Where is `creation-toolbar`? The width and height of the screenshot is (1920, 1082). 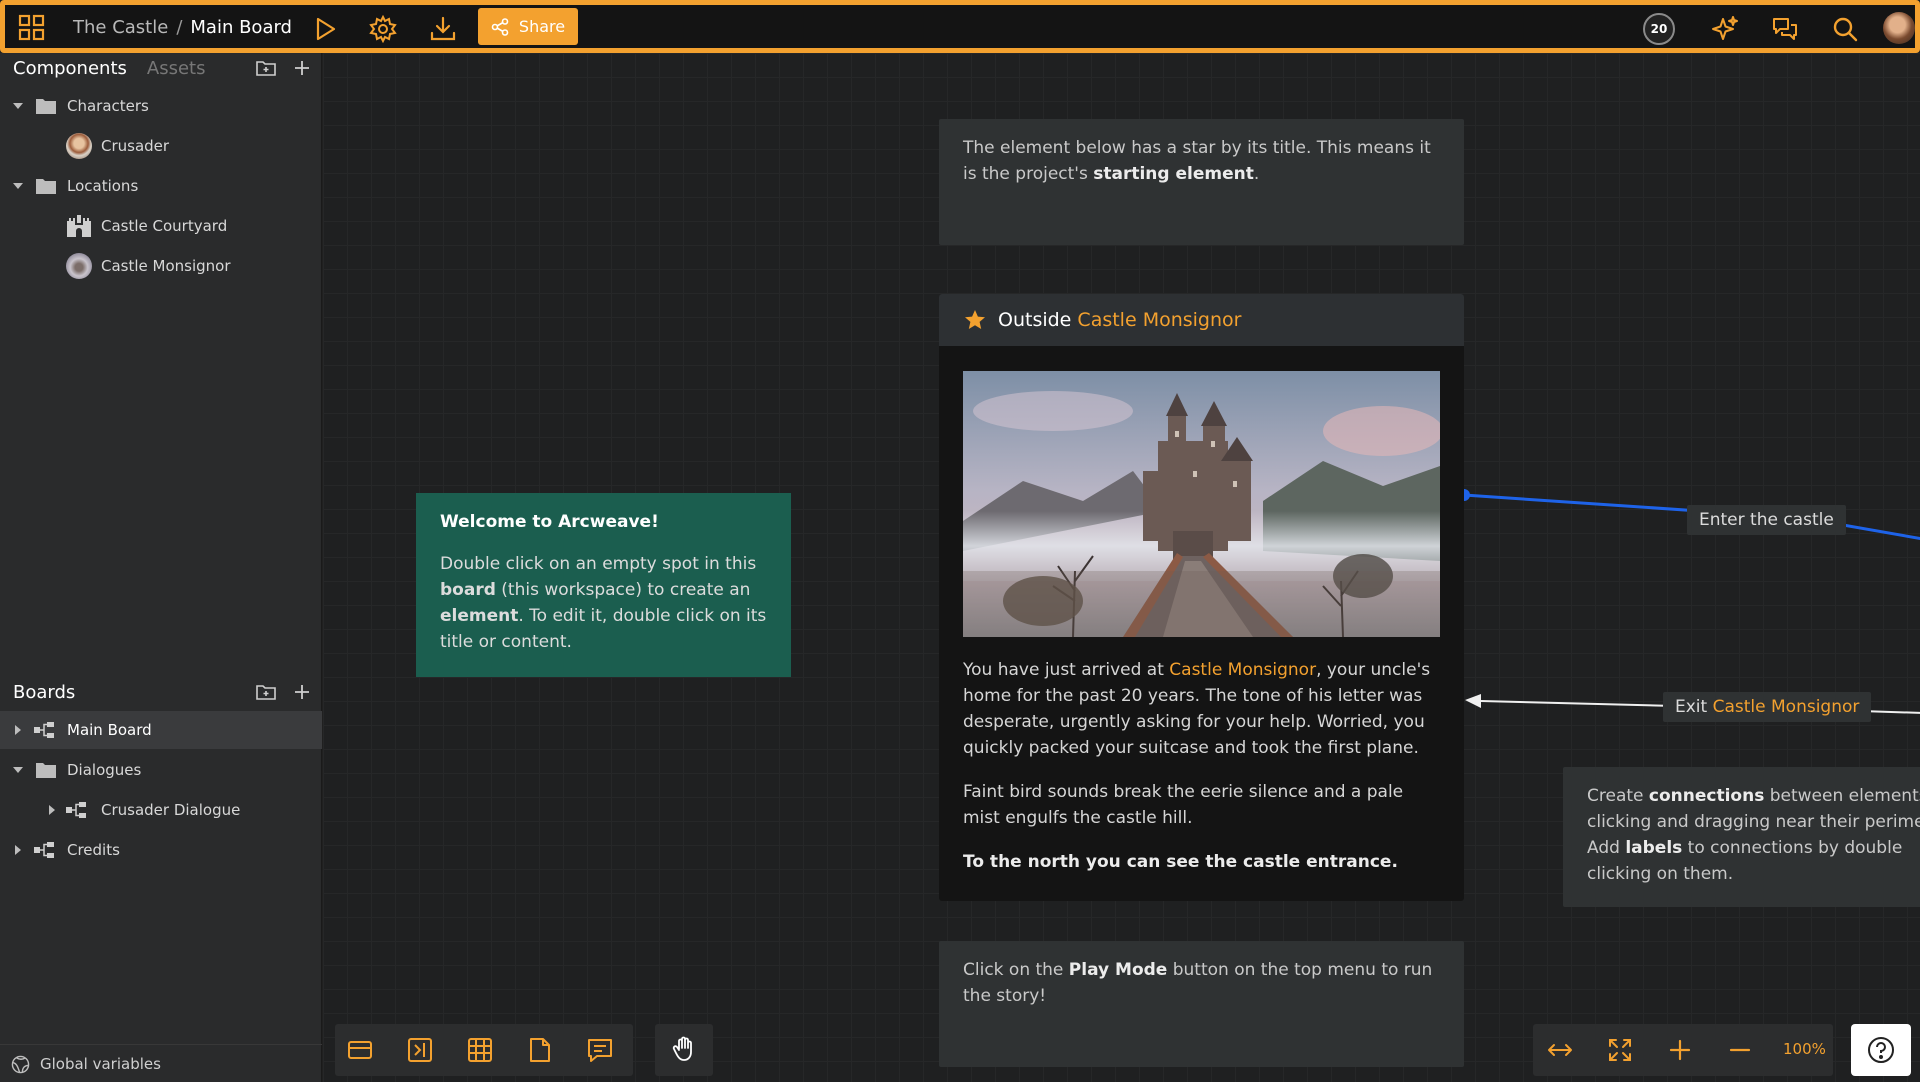
creation-toolbar is located at coordinates (484, 1050).